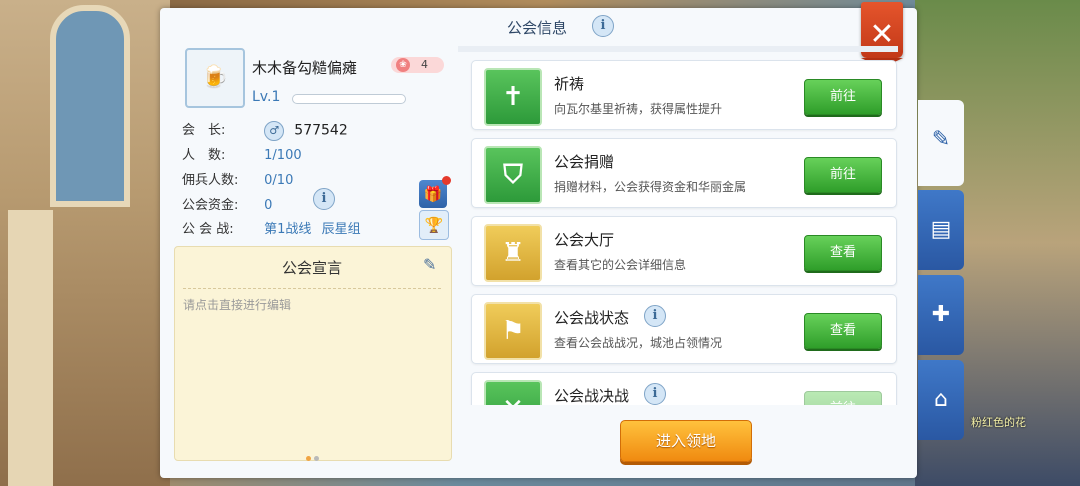 The image size is (1080, 486). I want to click on mercenary-label: 佣兵人数:, so click(210, 180).